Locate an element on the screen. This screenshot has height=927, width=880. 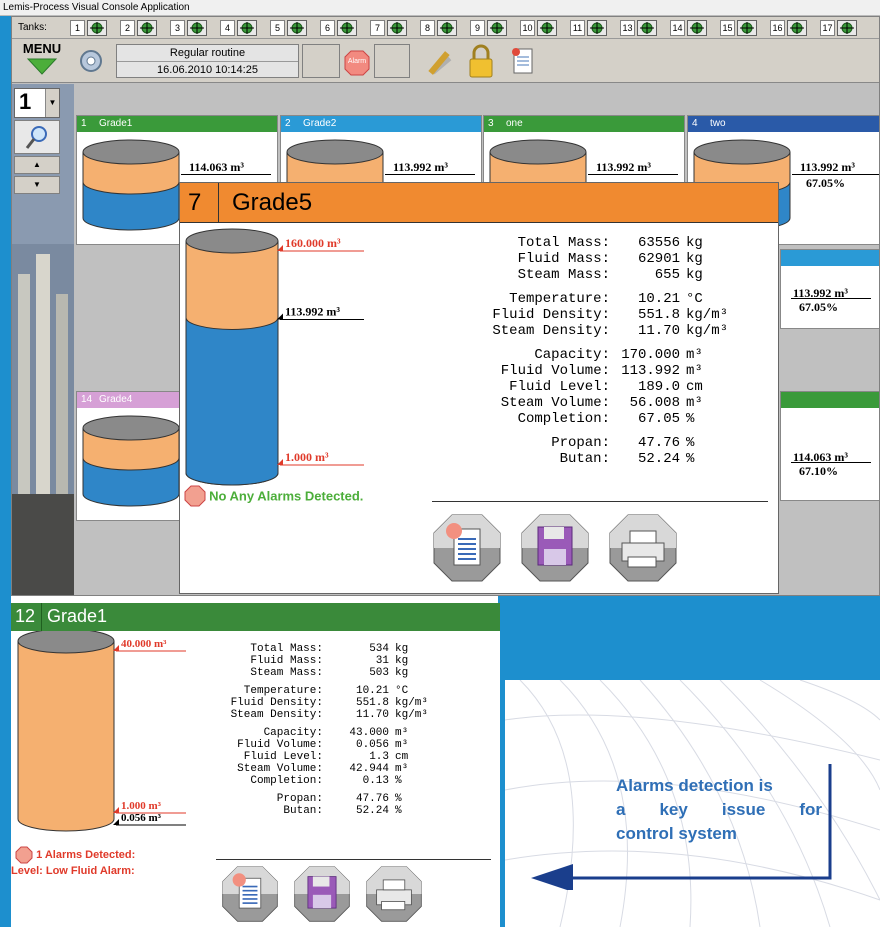
tank-marker-label: 160.000 m³ is located at coordinates (313, 243).